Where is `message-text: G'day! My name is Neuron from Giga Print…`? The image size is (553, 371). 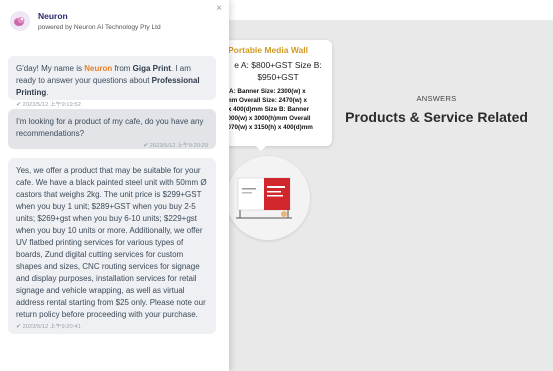
message-text: G'day! My name is Neuron from Giga Print… is located at coordinates (112, 81).